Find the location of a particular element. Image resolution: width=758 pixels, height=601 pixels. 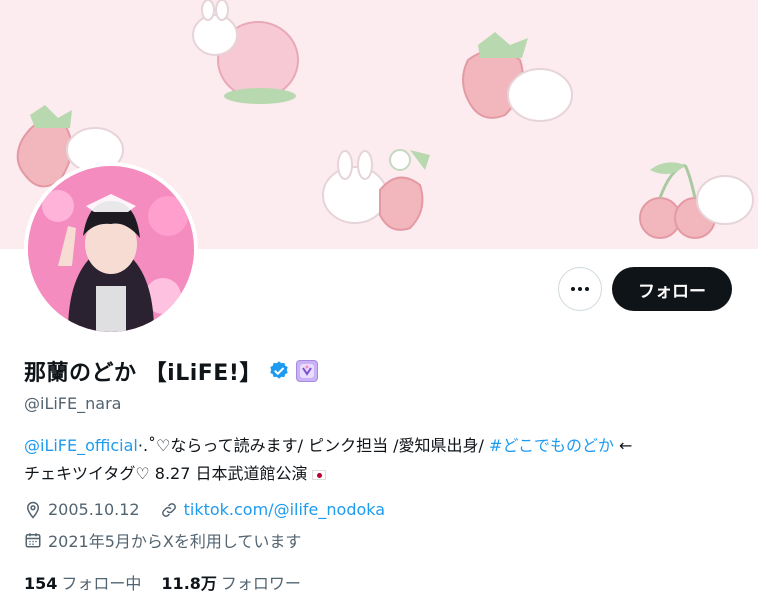

bio-mention-link: @iLiFE_official is located at coordinates (81, 445).